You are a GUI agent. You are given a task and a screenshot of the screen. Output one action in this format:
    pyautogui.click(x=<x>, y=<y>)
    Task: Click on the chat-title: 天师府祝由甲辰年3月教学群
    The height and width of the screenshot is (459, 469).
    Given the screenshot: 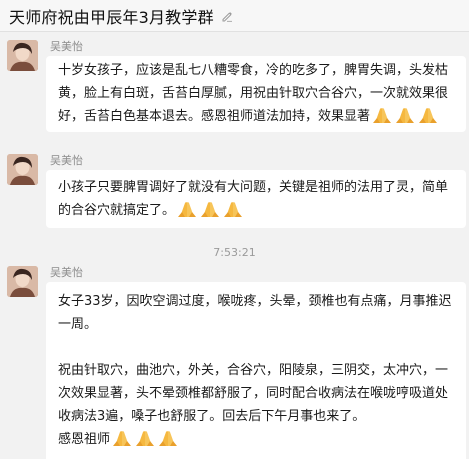 What is the action you would take?
    pyautogui.click(x=111, y=17)
    